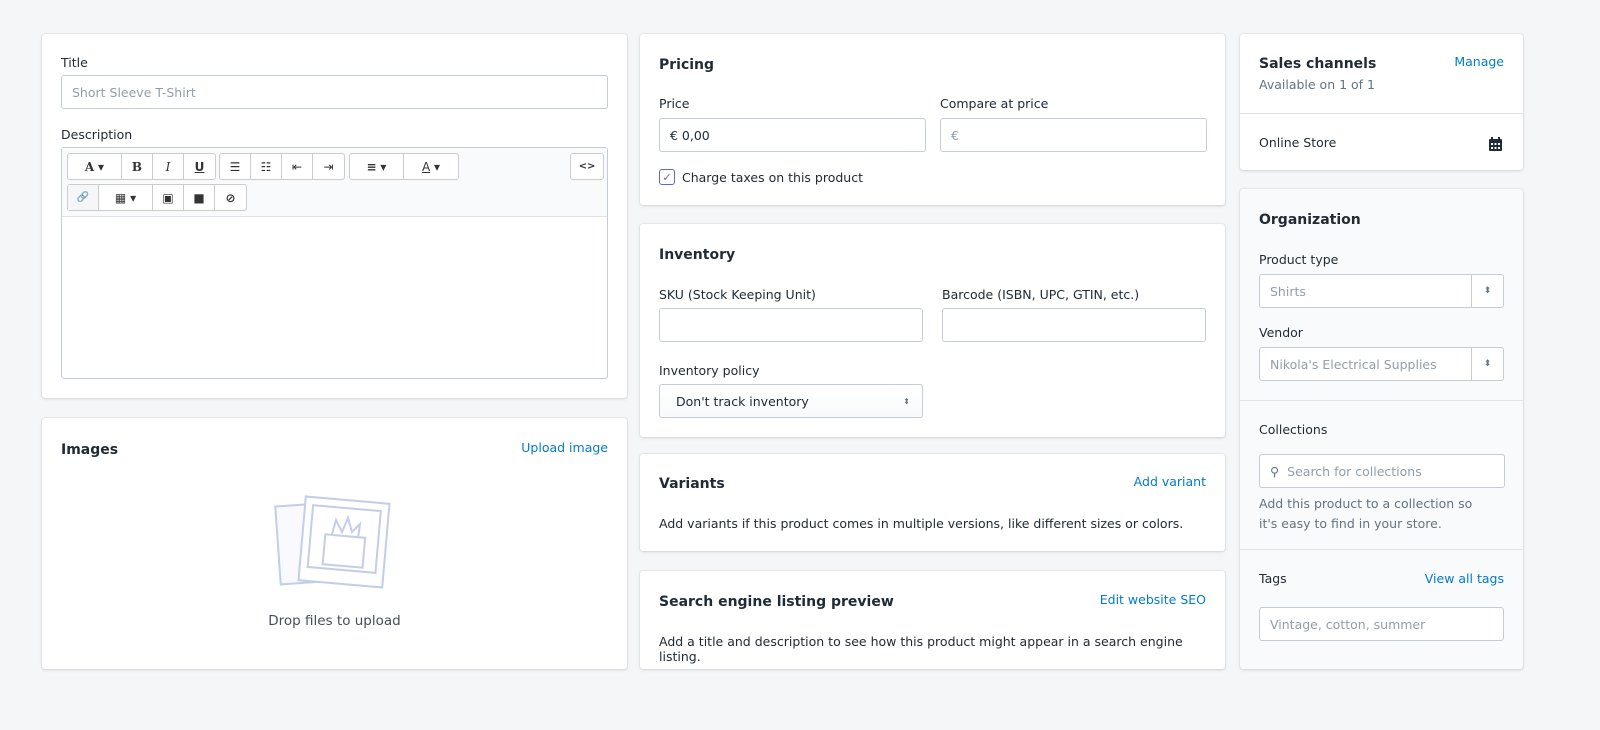 The width and height of the screenshot is (1600, 730). I want to click on clear-formatting-button: ⊘, so click(230, 197).